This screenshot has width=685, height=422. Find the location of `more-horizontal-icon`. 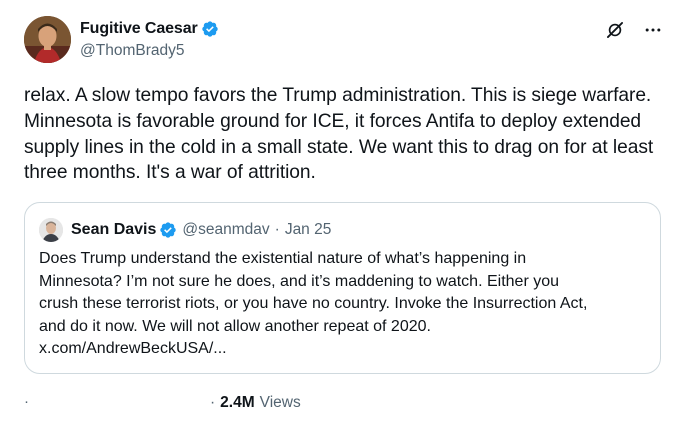

more-horizontal-icon is located at coordinates (653, 30).